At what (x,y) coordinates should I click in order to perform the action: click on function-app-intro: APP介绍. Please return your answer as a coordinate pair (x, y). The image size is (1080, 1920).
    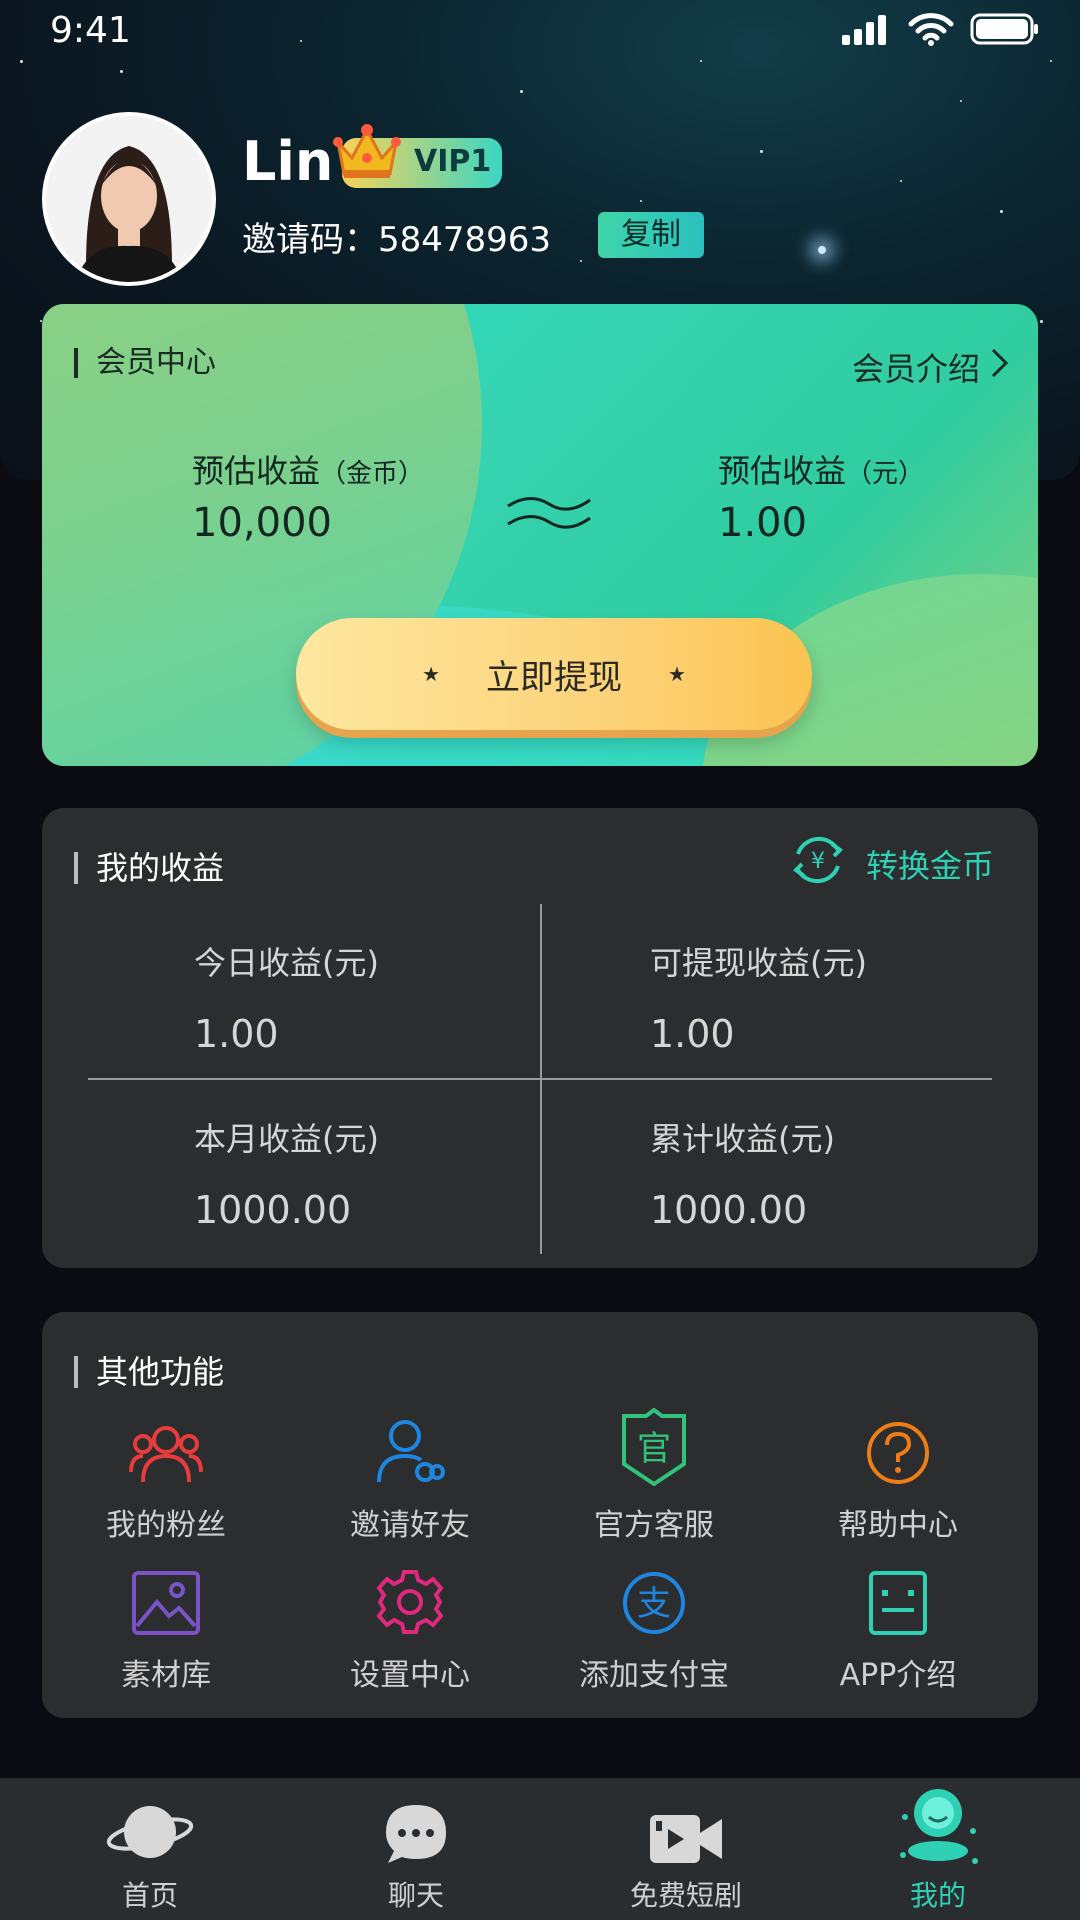
    Looking at the image, I should click on (898, 1630).